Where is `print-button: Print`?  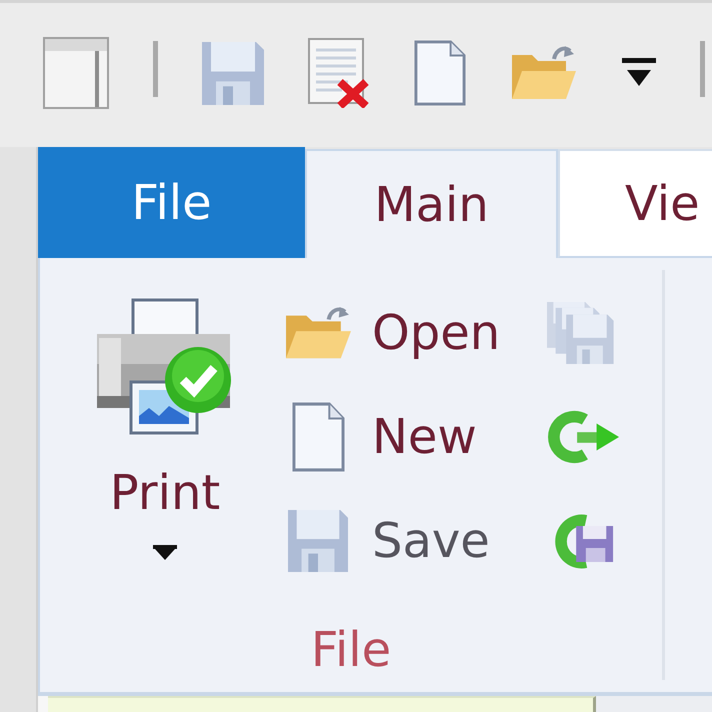
print-button: Print is located at coordinates (165, 424).